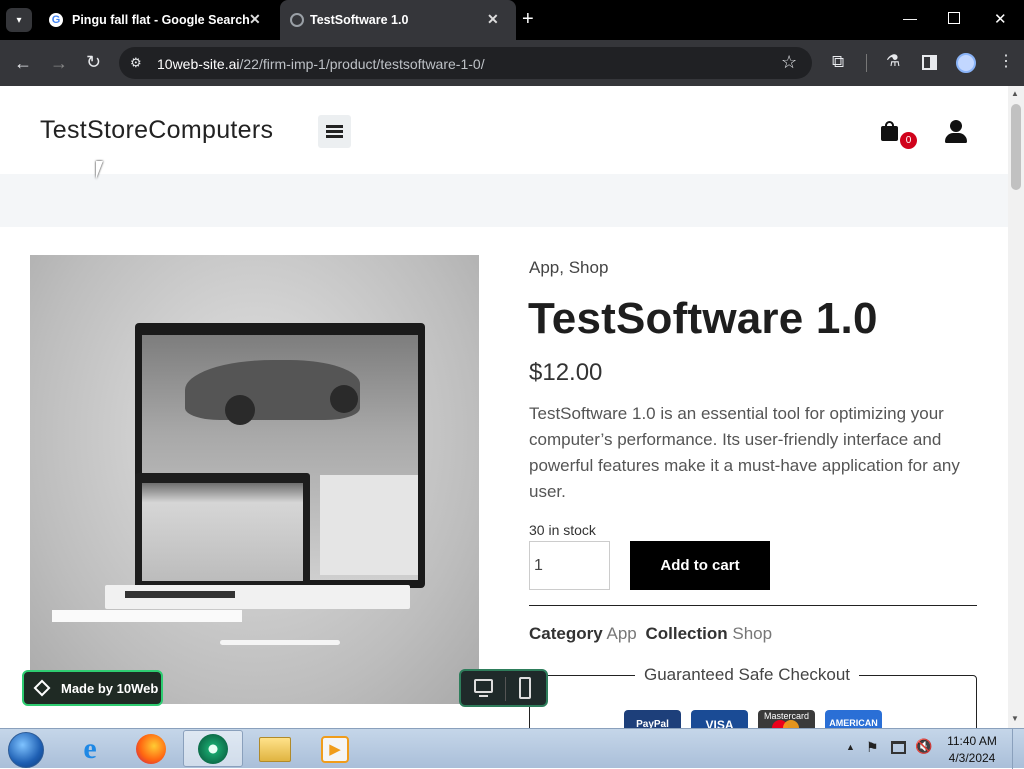 The width and height of the screenshot is (1024, 769). Describe the element at coordinates (747, 675) in the screenshot. I see `safe-checkout-title: Guaranteed Safe Checkout` at that location.